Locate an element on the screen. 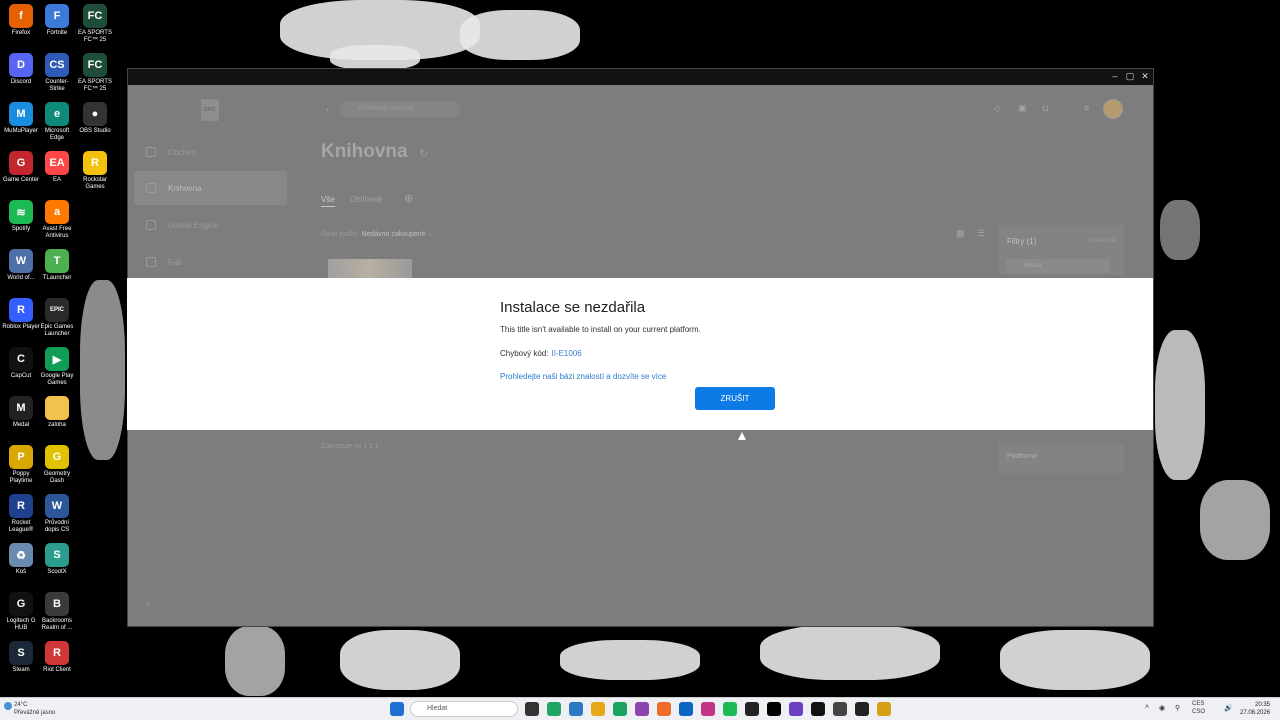  cart-icon: ⊔ is located at coordinates (1045, 108).